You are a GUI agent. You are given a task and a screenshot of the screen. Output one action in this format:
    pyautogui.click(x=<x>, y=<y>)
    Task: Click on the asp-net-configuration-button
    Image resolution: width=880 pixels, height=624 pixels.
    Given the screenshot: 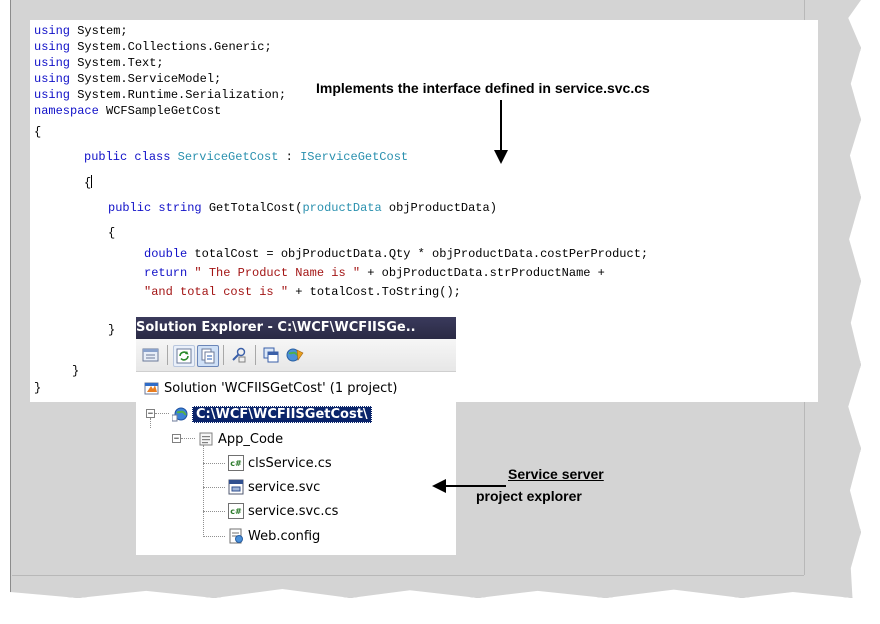 What is the action you would take?
    pyautogui.click(x=295, y=355)
    